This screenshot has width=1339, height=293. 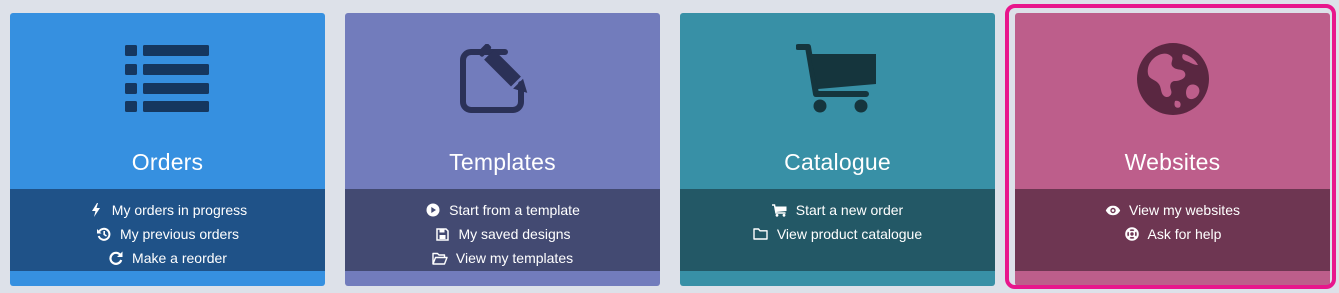 I want to click on link-my-saved-designs: My saved designs, so click(x=502, y=234).